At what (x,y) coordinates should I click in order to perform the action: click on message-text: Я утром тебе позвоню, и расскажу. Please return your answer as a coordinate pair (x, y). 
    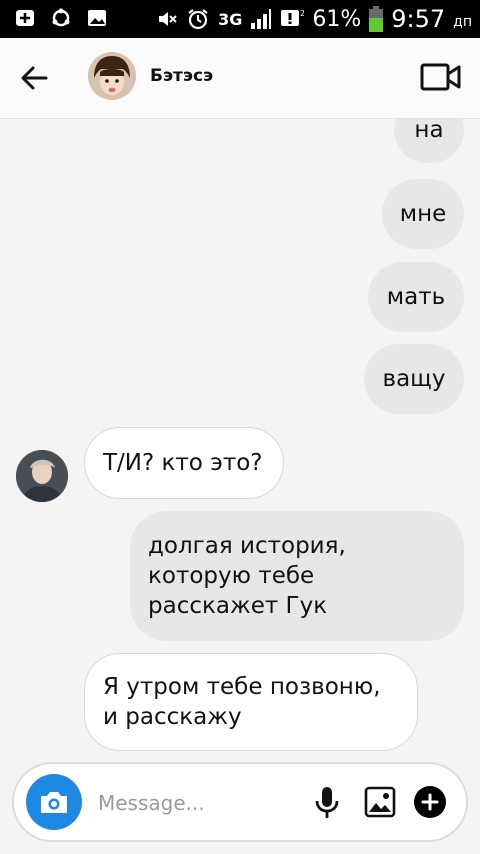
    Looking at the image, I should click on (242, 702).